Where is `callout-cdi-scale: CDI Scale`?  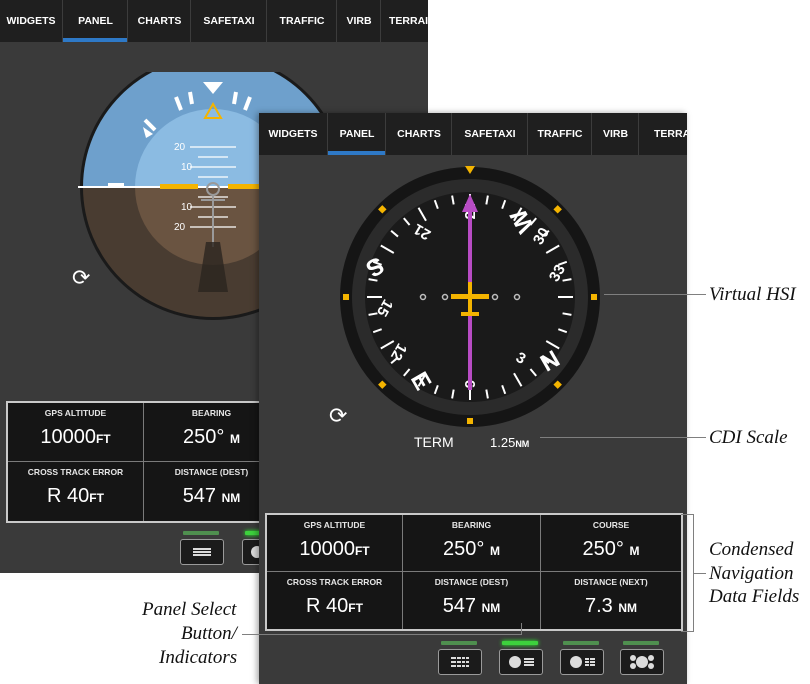 callout-cdi-scale: CDI Scale is located at coordinates (748, 437).